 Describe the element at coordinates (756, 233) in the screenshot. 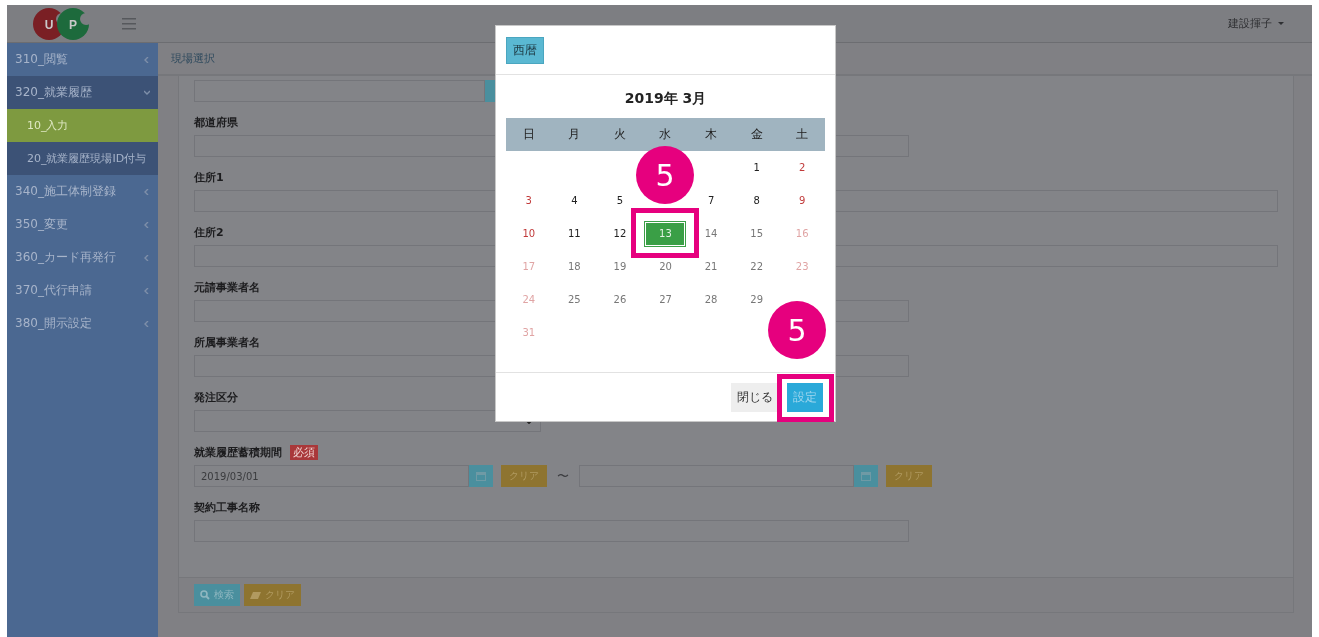

I see `calendar-day: 15` at that location.